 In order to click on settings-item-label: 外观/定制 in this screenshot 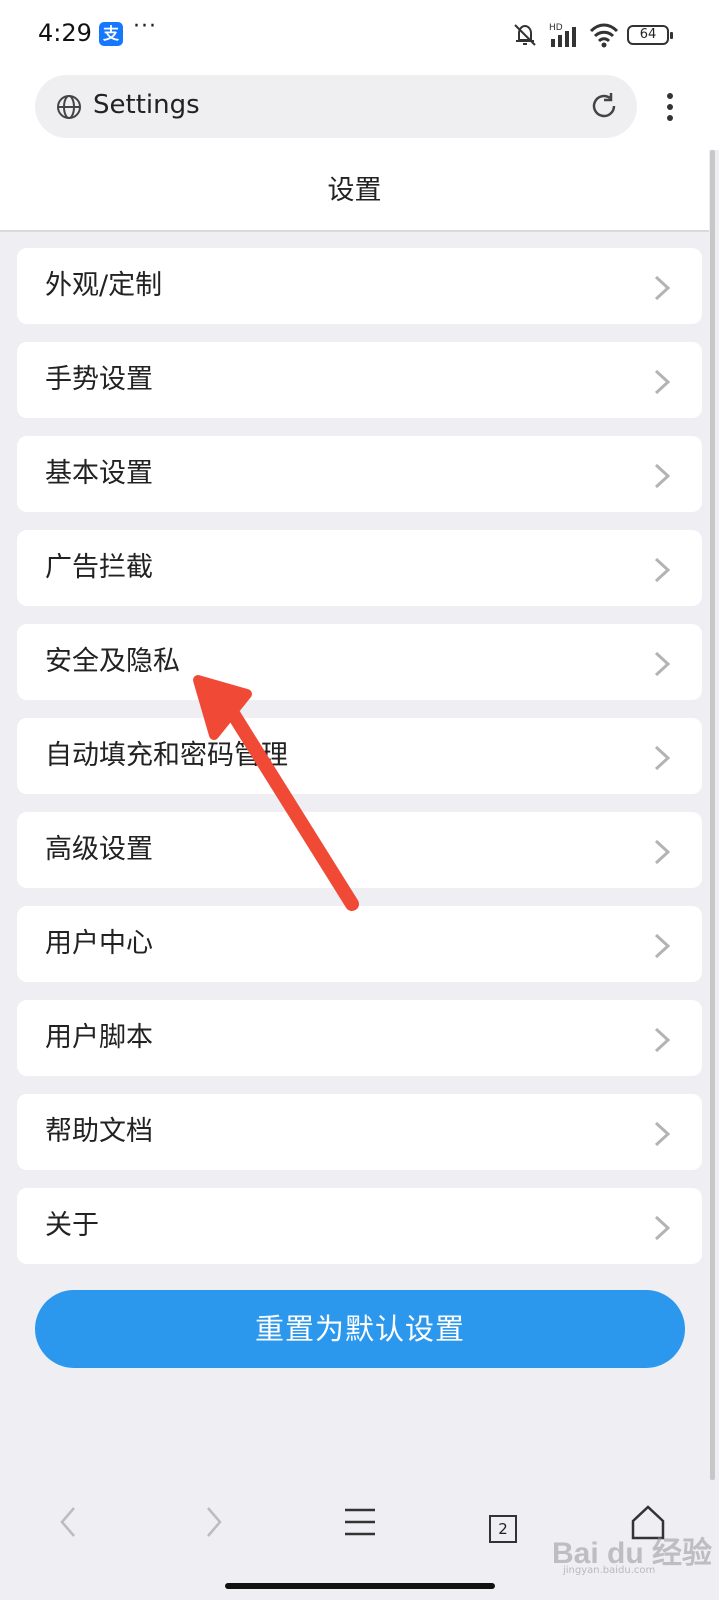, I will do `click(104, 285)`.